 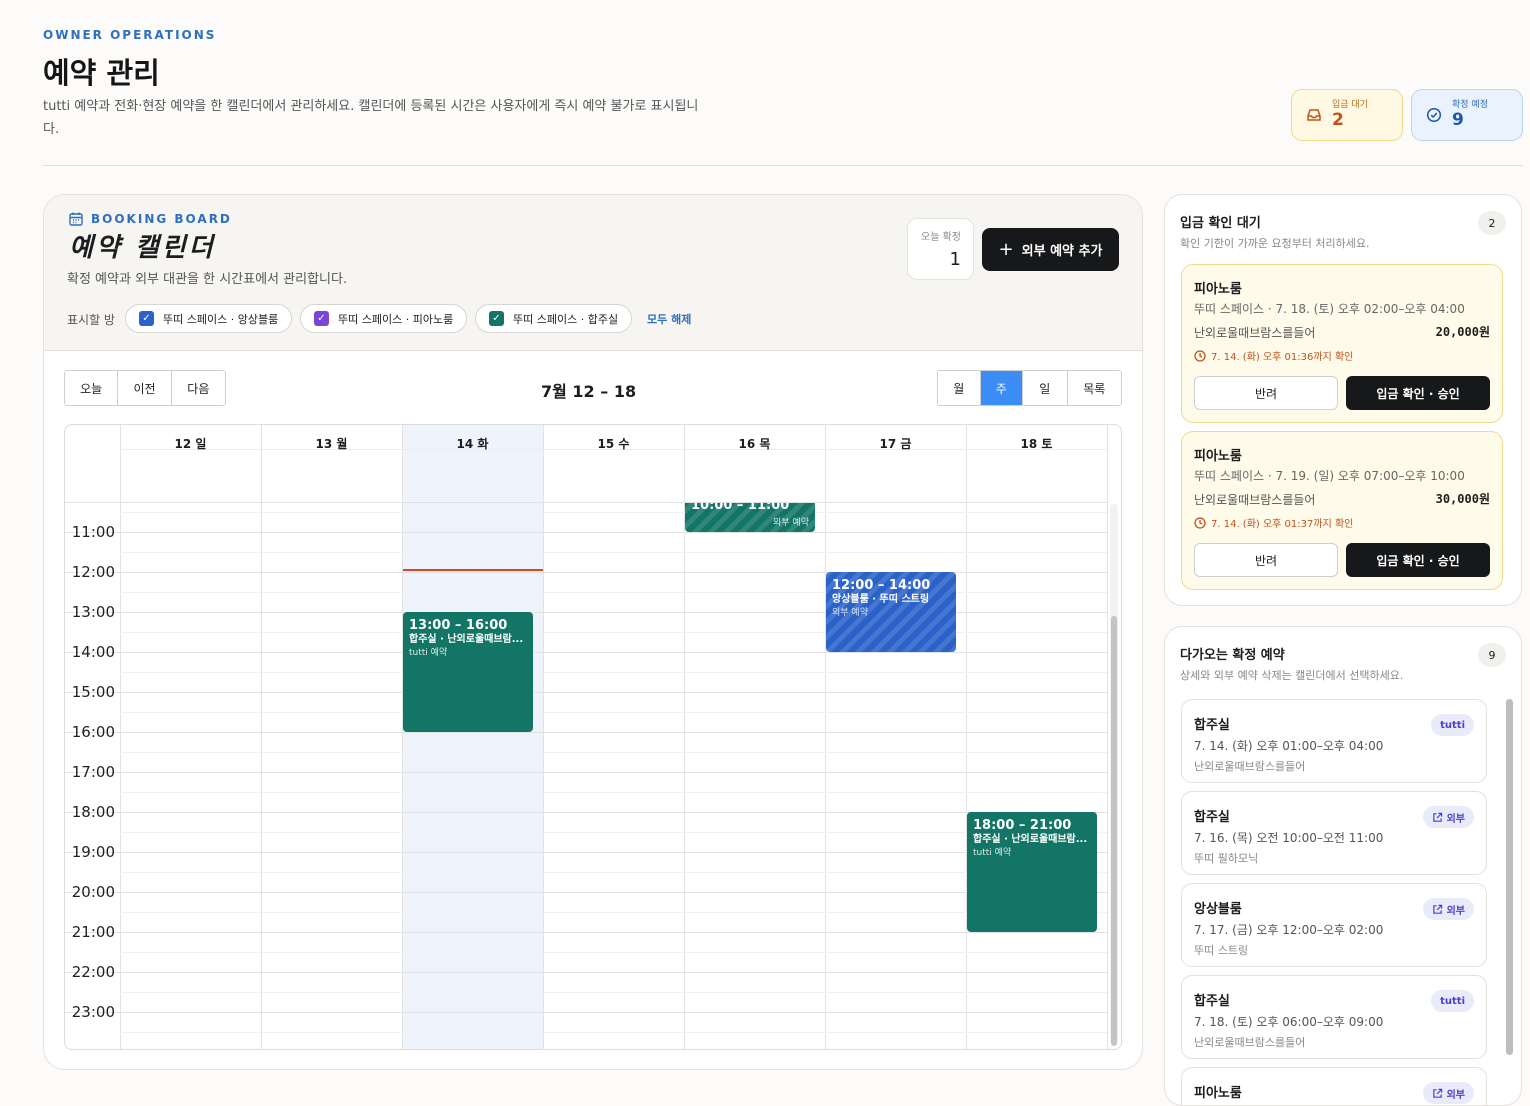 What do you see at coordinates (1462, 499) in the screenshot?
I see `request-price: 30,000원` at bounding box center [1462, 499].